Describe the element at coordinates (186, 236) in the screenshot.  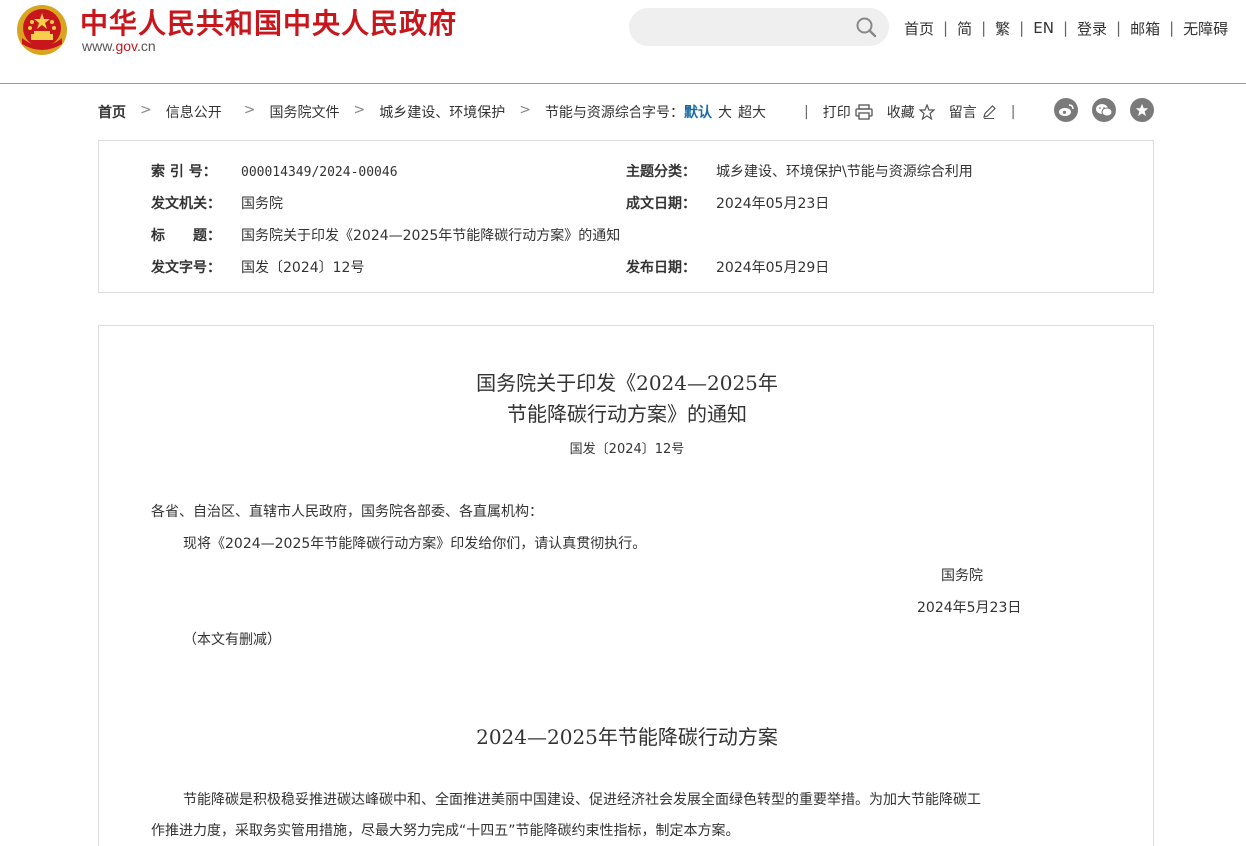
I see `title-label: 标 题：` at that location.